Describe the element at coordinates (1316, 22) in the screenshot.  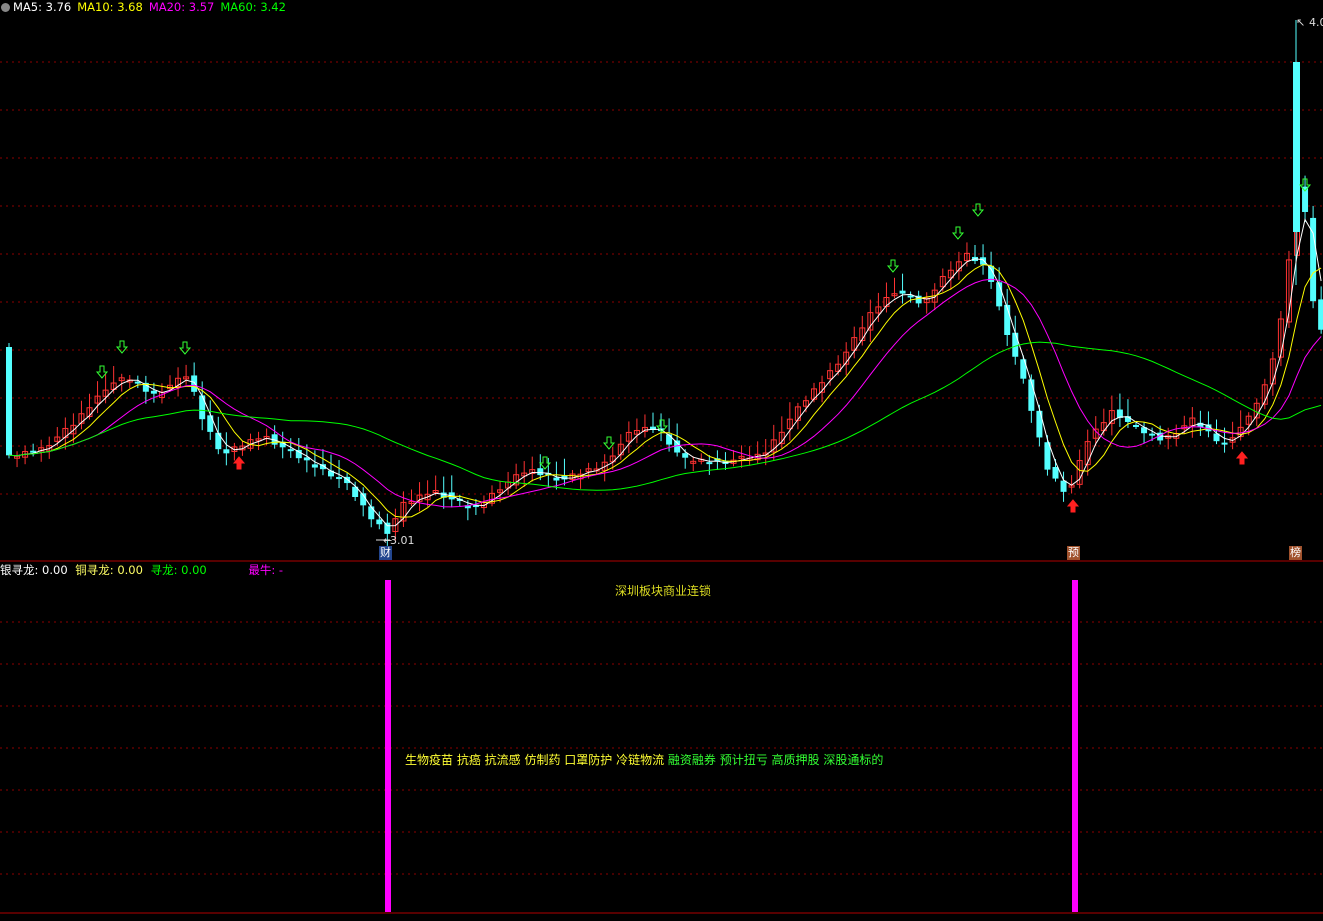
I see `high-price-label: 4.0` at that location.